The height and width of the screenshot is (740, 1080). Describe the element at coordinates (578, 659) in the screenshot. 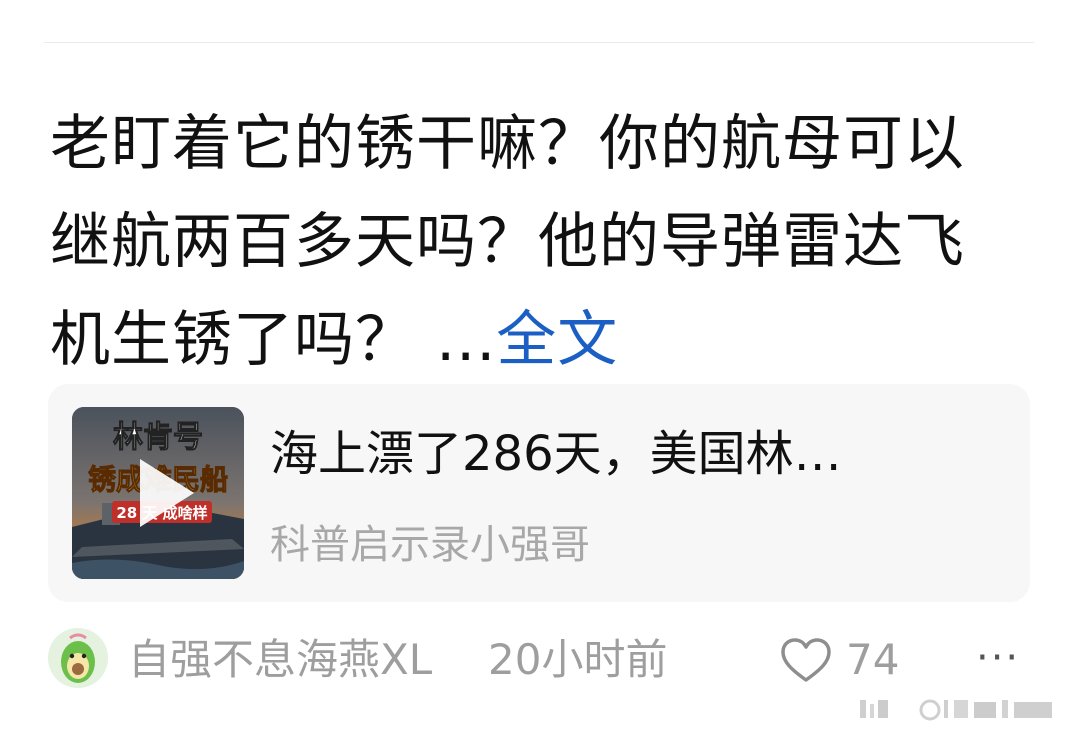

I see `post-time: 20小时前` at that location.